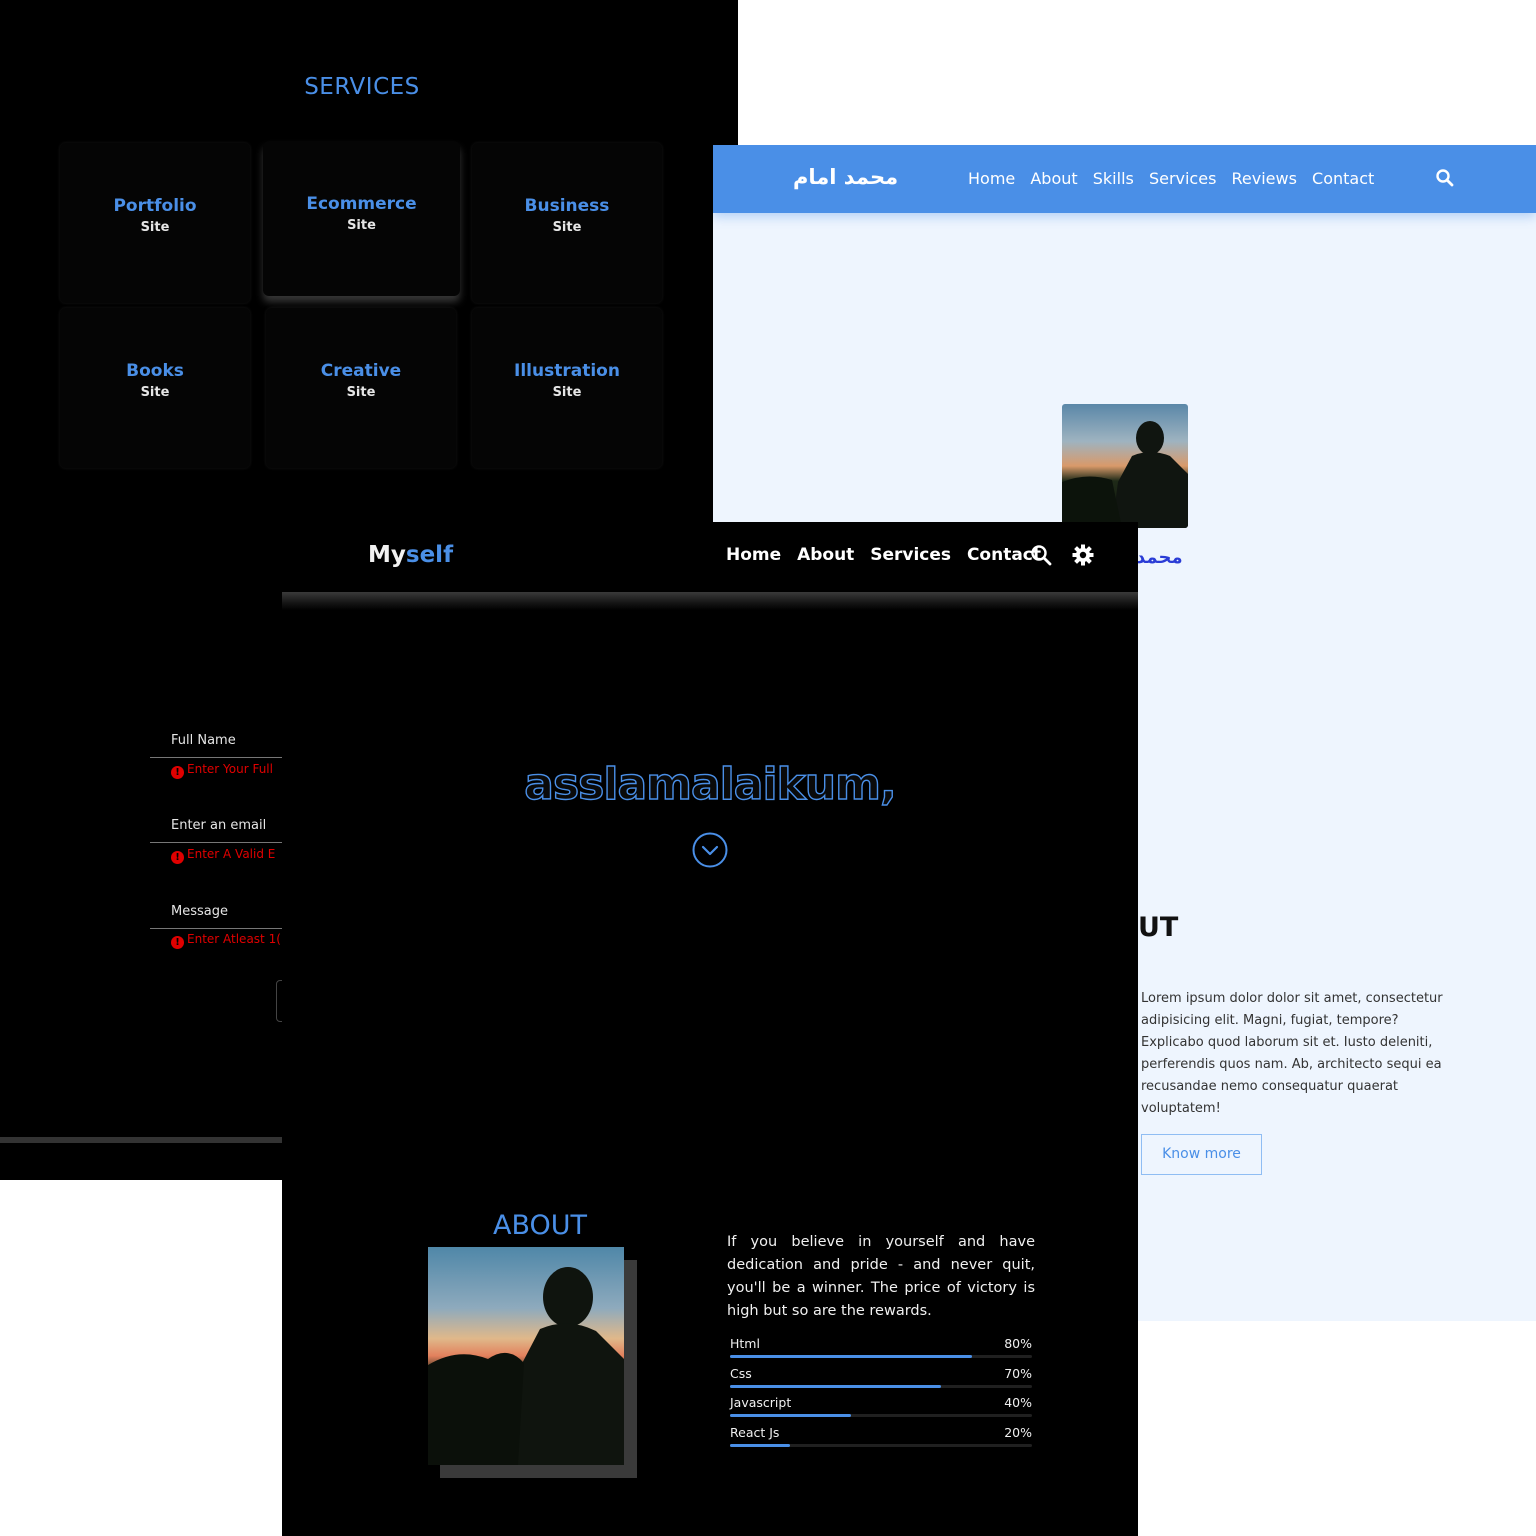  What do you see at coordinates (222, 770) in the screenshot?
I see `full-name-error: ! Enter Your Full` at bounding box center [222, 770].